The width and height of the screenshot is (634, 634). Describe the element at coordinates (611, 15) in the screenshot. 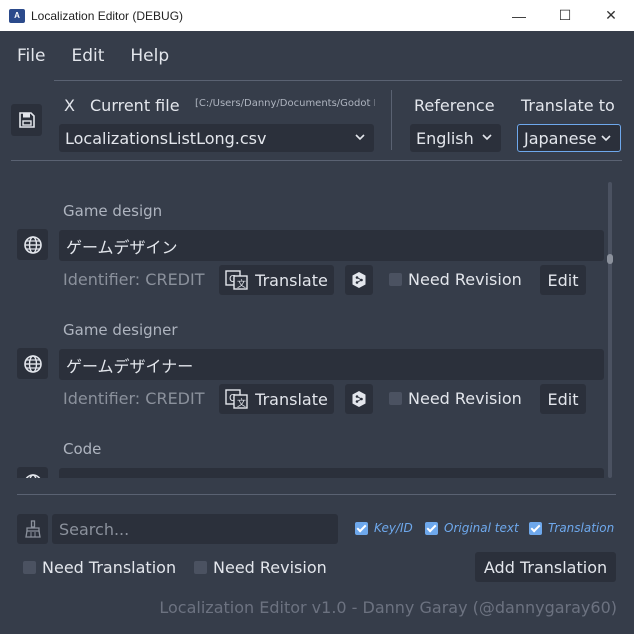

I see `close-window-button: ✕` at that location.